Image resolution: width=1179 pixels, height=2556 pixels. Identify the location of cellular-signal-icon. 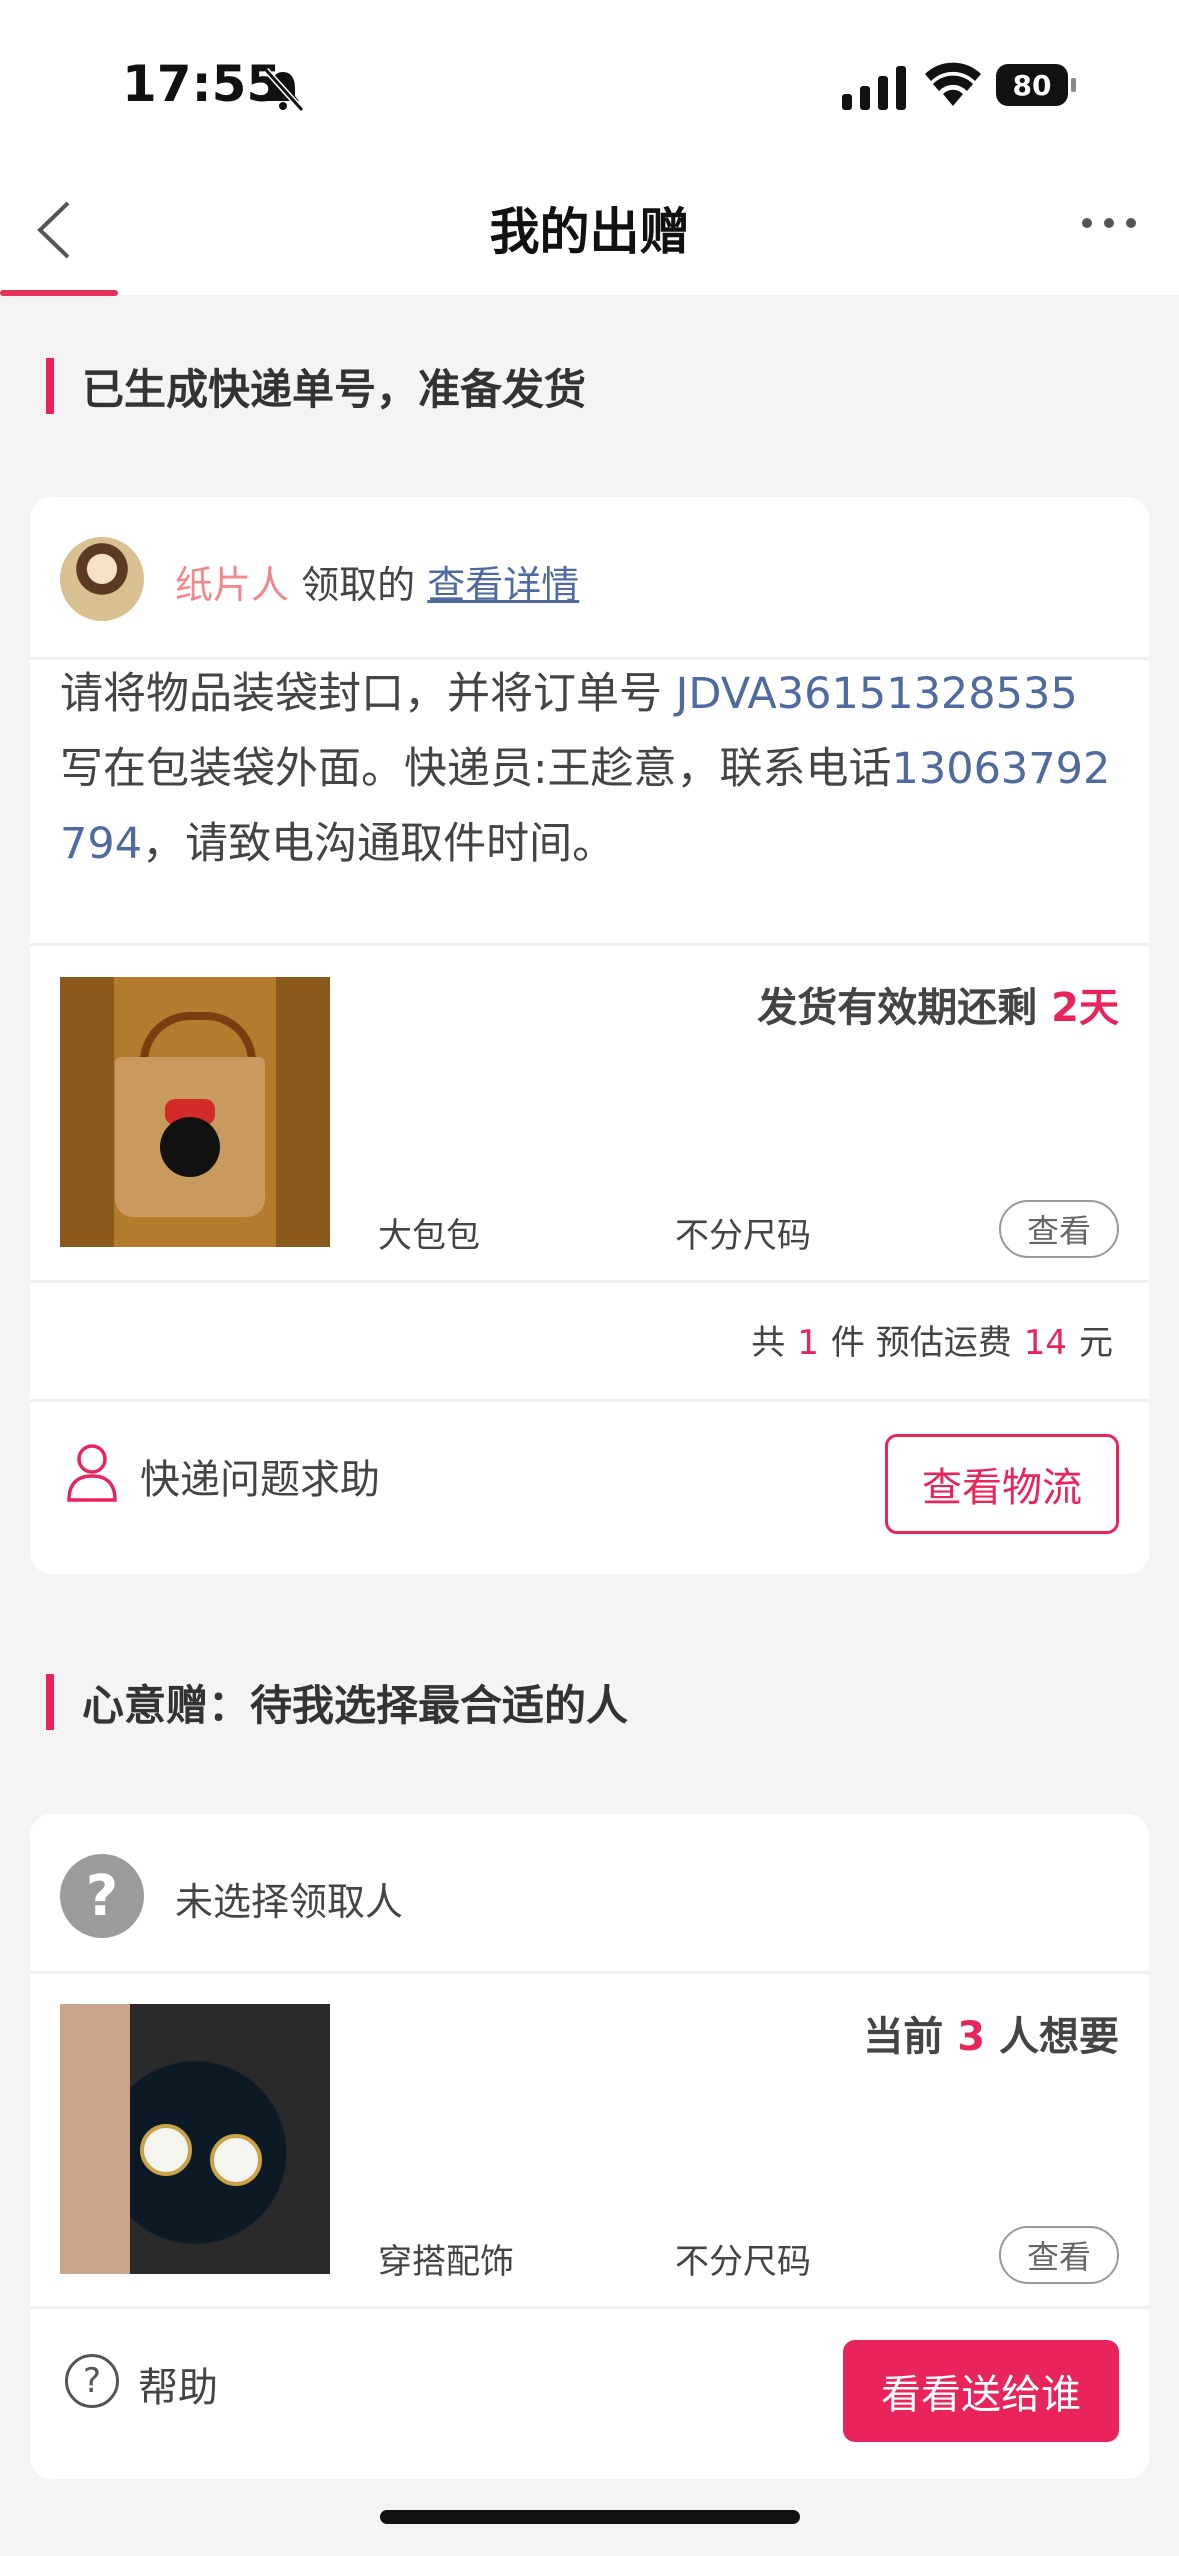
(874, 88).